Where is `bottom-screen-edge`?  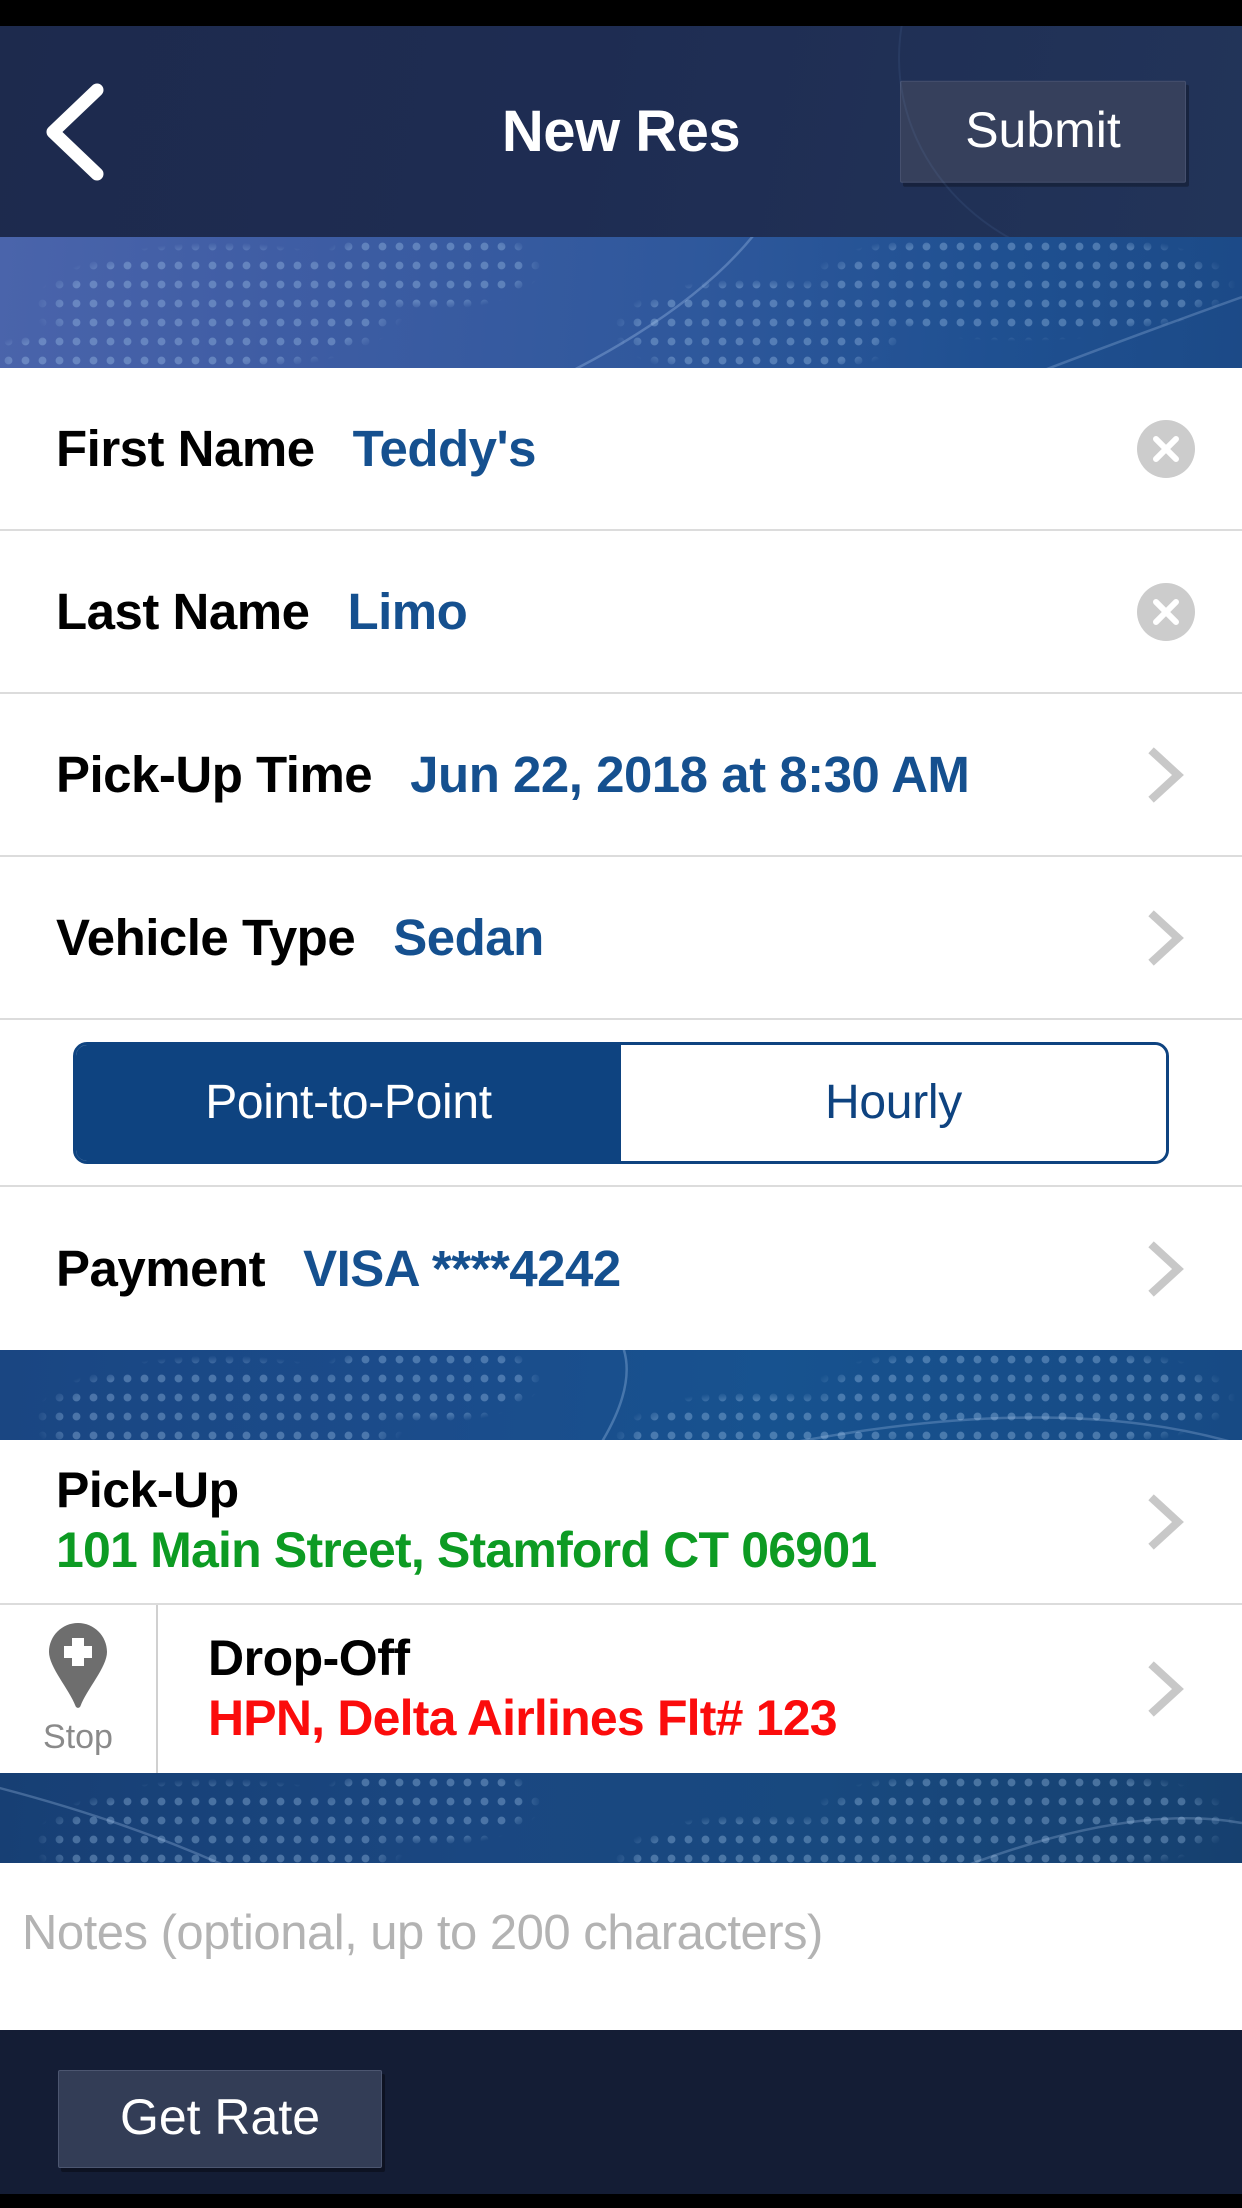
bottom-screen-edge is located at coordinates (621, 2201).